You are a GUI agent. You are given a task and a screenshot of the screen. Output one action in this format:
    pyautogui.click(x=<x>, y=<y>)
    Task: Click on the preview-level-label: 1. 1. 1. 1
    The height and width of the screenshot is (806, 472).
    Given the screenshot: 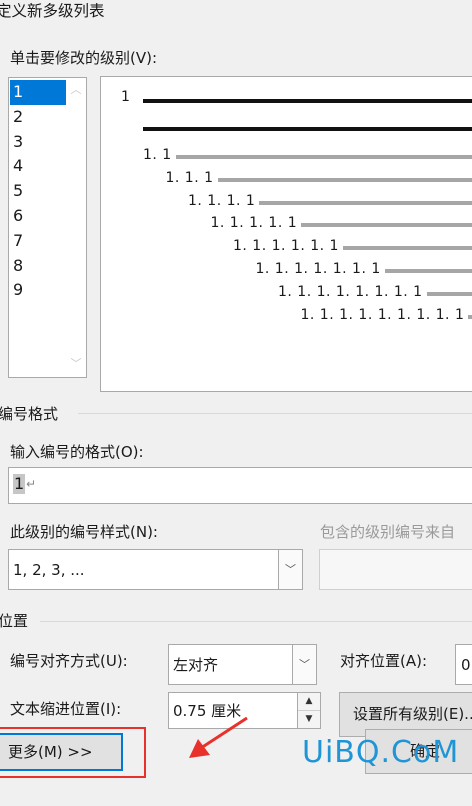 What is the action you would take?
    pyautogui.click(x=222, y=200)
    